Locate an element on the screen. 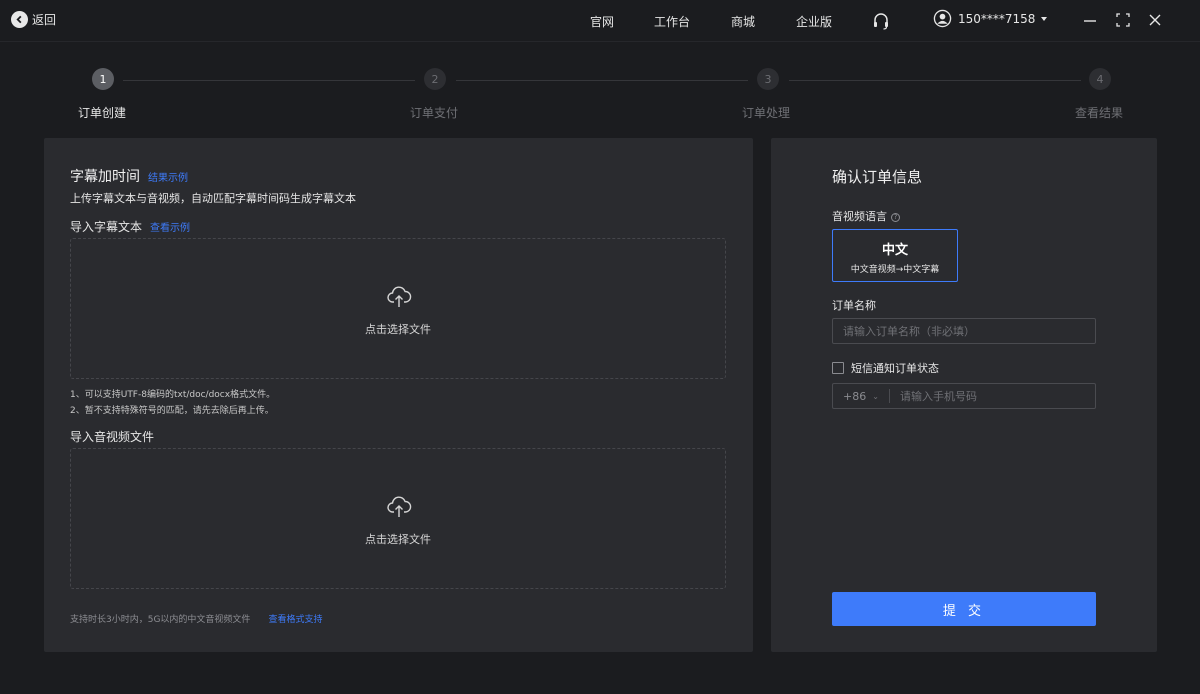 The image size is (1200, 694). top-bar: 返回 官网 工作台 商城 企业版 150****7158 is located at coordinates (600, 21).